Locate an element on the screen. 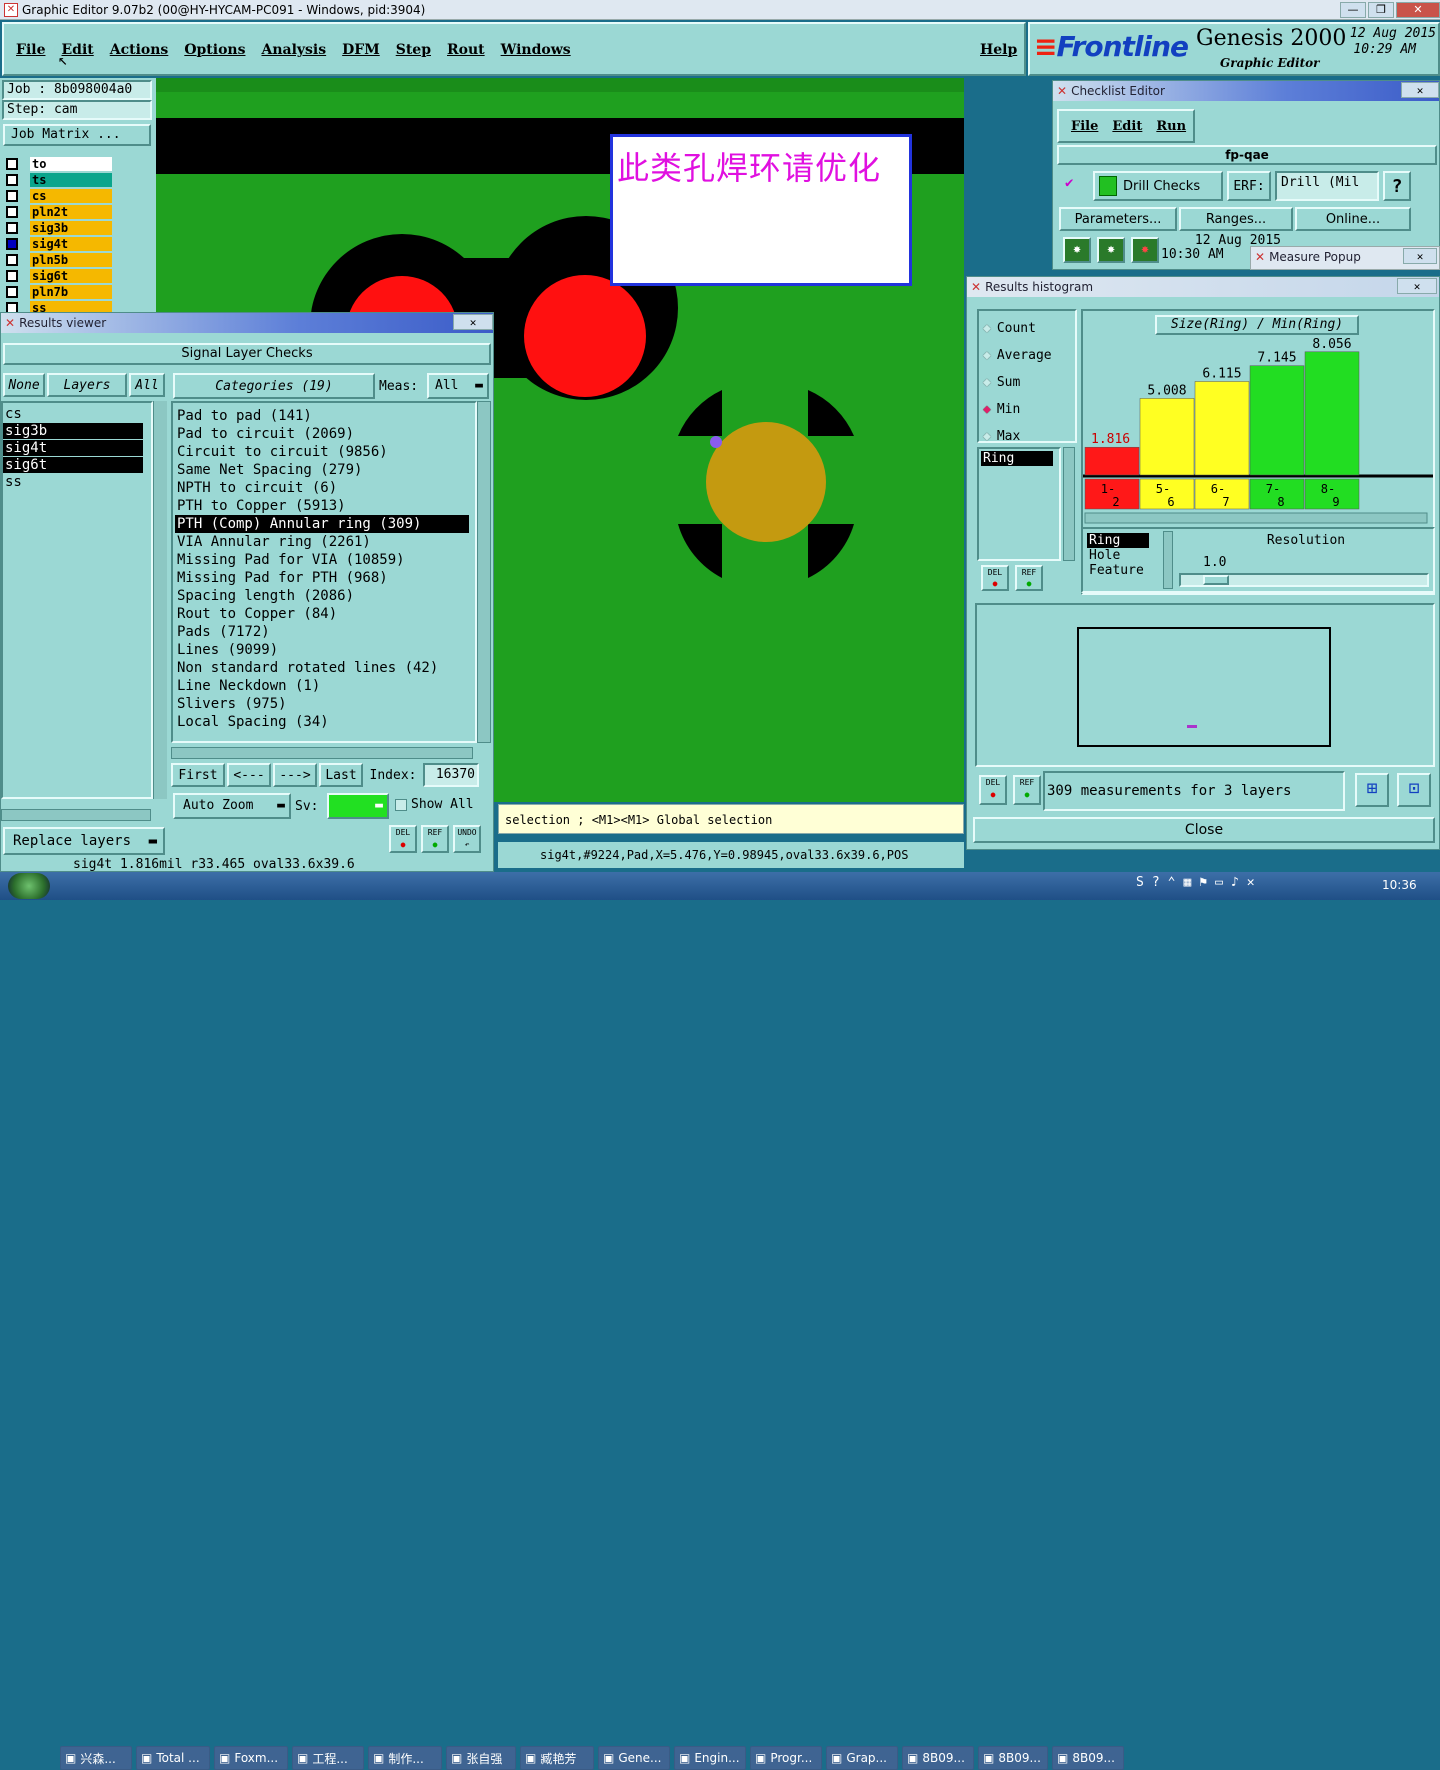  slider-thumb is located at coordinates (1216, 580).